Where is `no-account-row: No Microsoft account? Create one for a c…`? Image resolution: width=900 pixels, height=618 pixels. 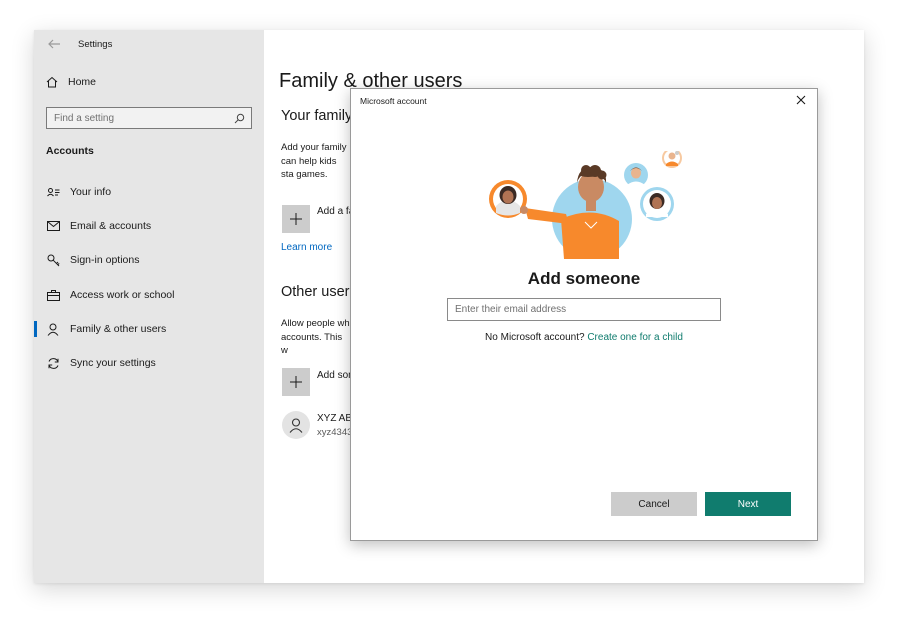
no-account-row: No Microsoft account? Create one for a c… is located at coordinates (584, 337).